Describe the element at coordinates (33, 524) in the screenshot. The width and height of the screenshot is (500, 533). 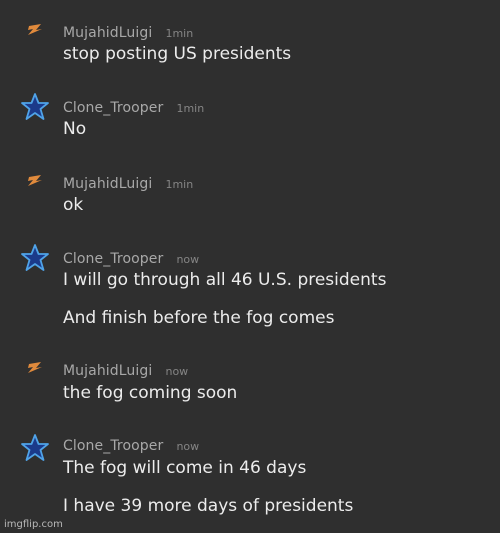
I see `watermark: imgflip.com` at that location.